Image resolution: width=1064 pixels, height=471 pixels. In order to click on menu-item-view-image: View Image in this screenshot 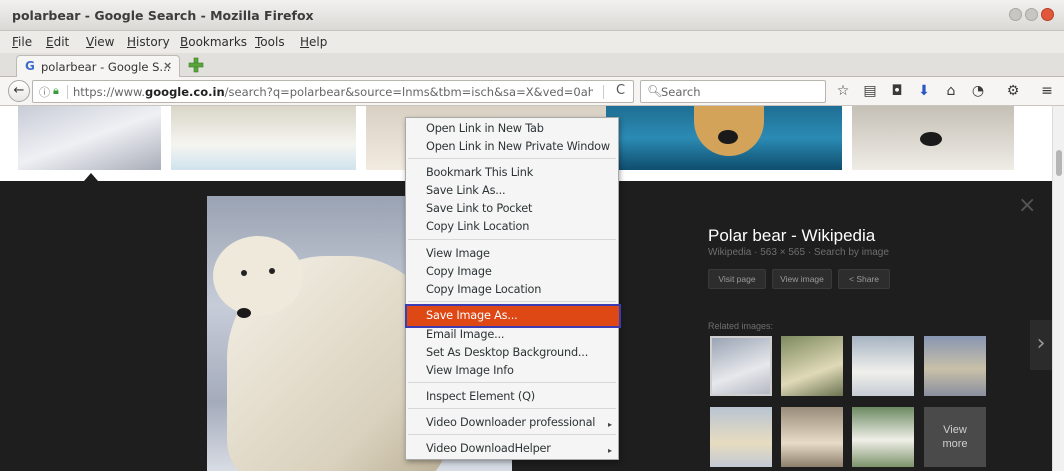, I will do `click(458, 253)`.